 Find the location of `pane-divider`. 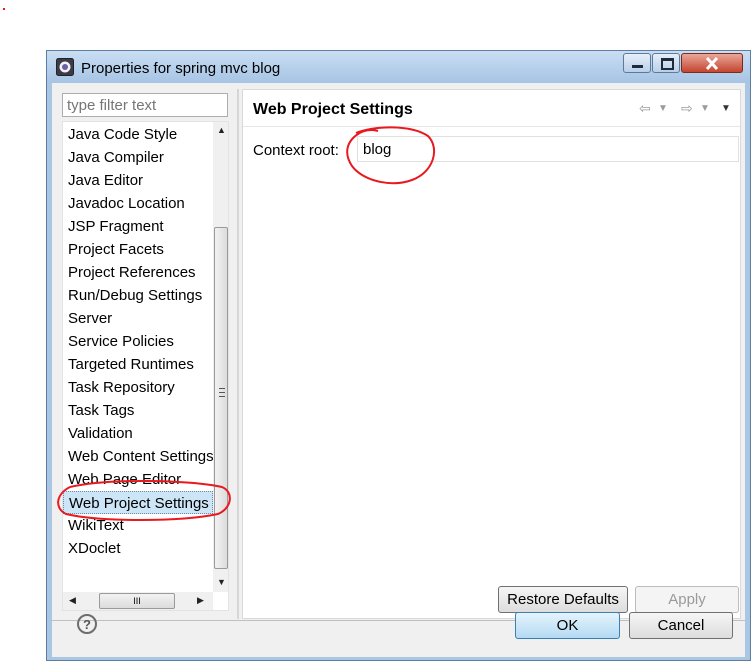

pane-divider is located at coordinates (238, 354).